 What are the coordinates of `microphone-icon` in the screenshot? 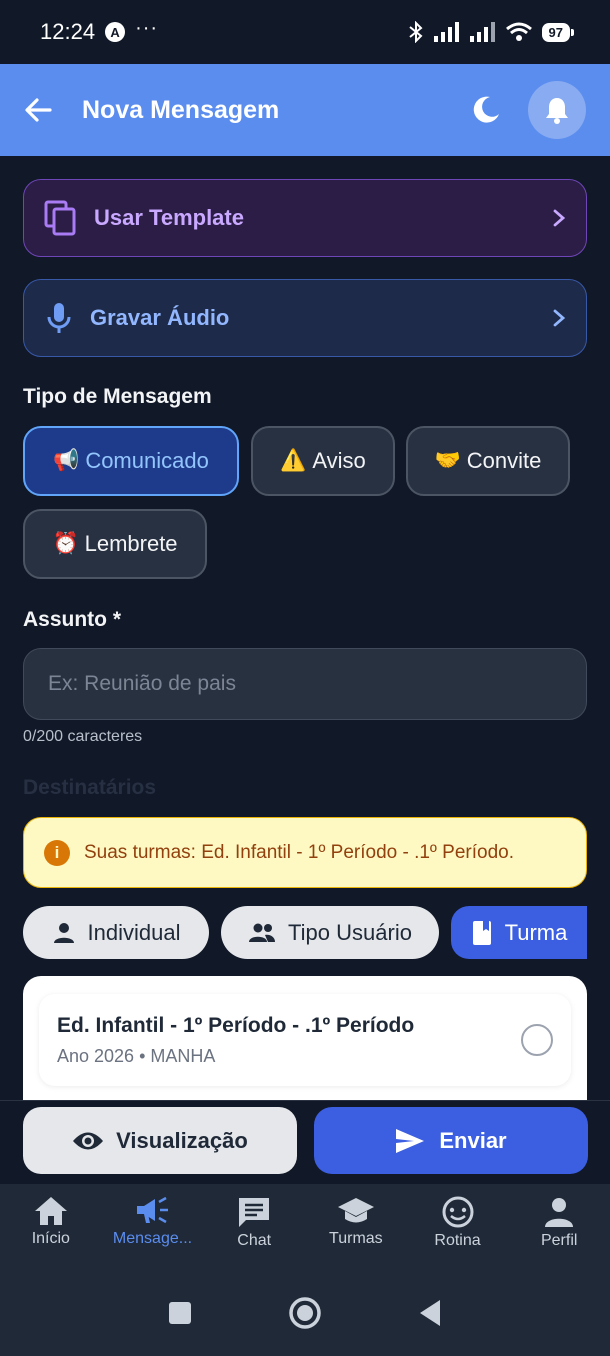 It's located at (59, 318).